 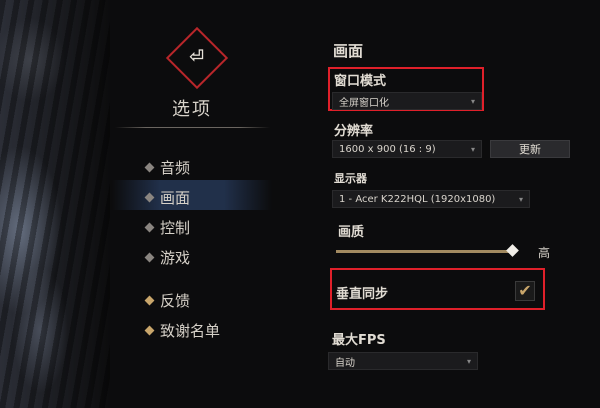 What do you see at coordinates (192, 195) in the screenshot?
I see `selected-highlight` at bounding box center [192, 195].